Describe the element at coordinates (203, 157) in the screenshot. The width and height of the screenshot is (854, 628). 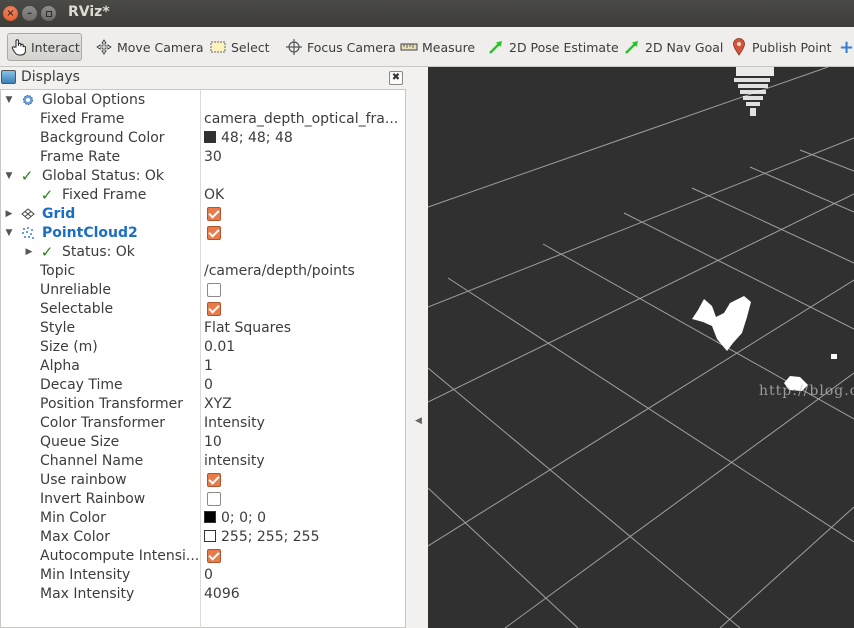
I see `tree-row-frame-rate: Frame Rate 30` at that location.